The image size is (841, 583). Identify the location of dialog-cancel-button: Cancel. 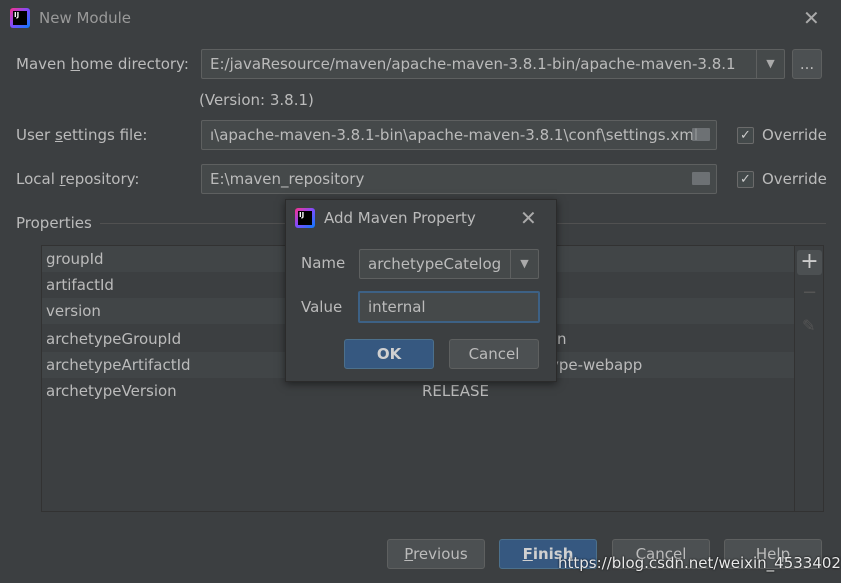
(494, 354).